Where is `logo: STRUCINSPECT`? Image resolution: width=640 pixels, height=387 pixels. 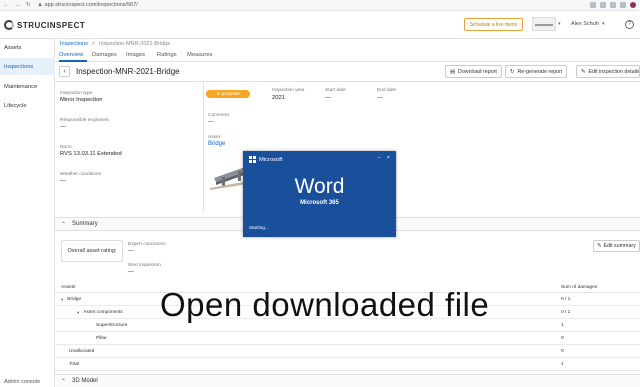 logo: STRUCINSPECT is located at coordinates (44, 25).